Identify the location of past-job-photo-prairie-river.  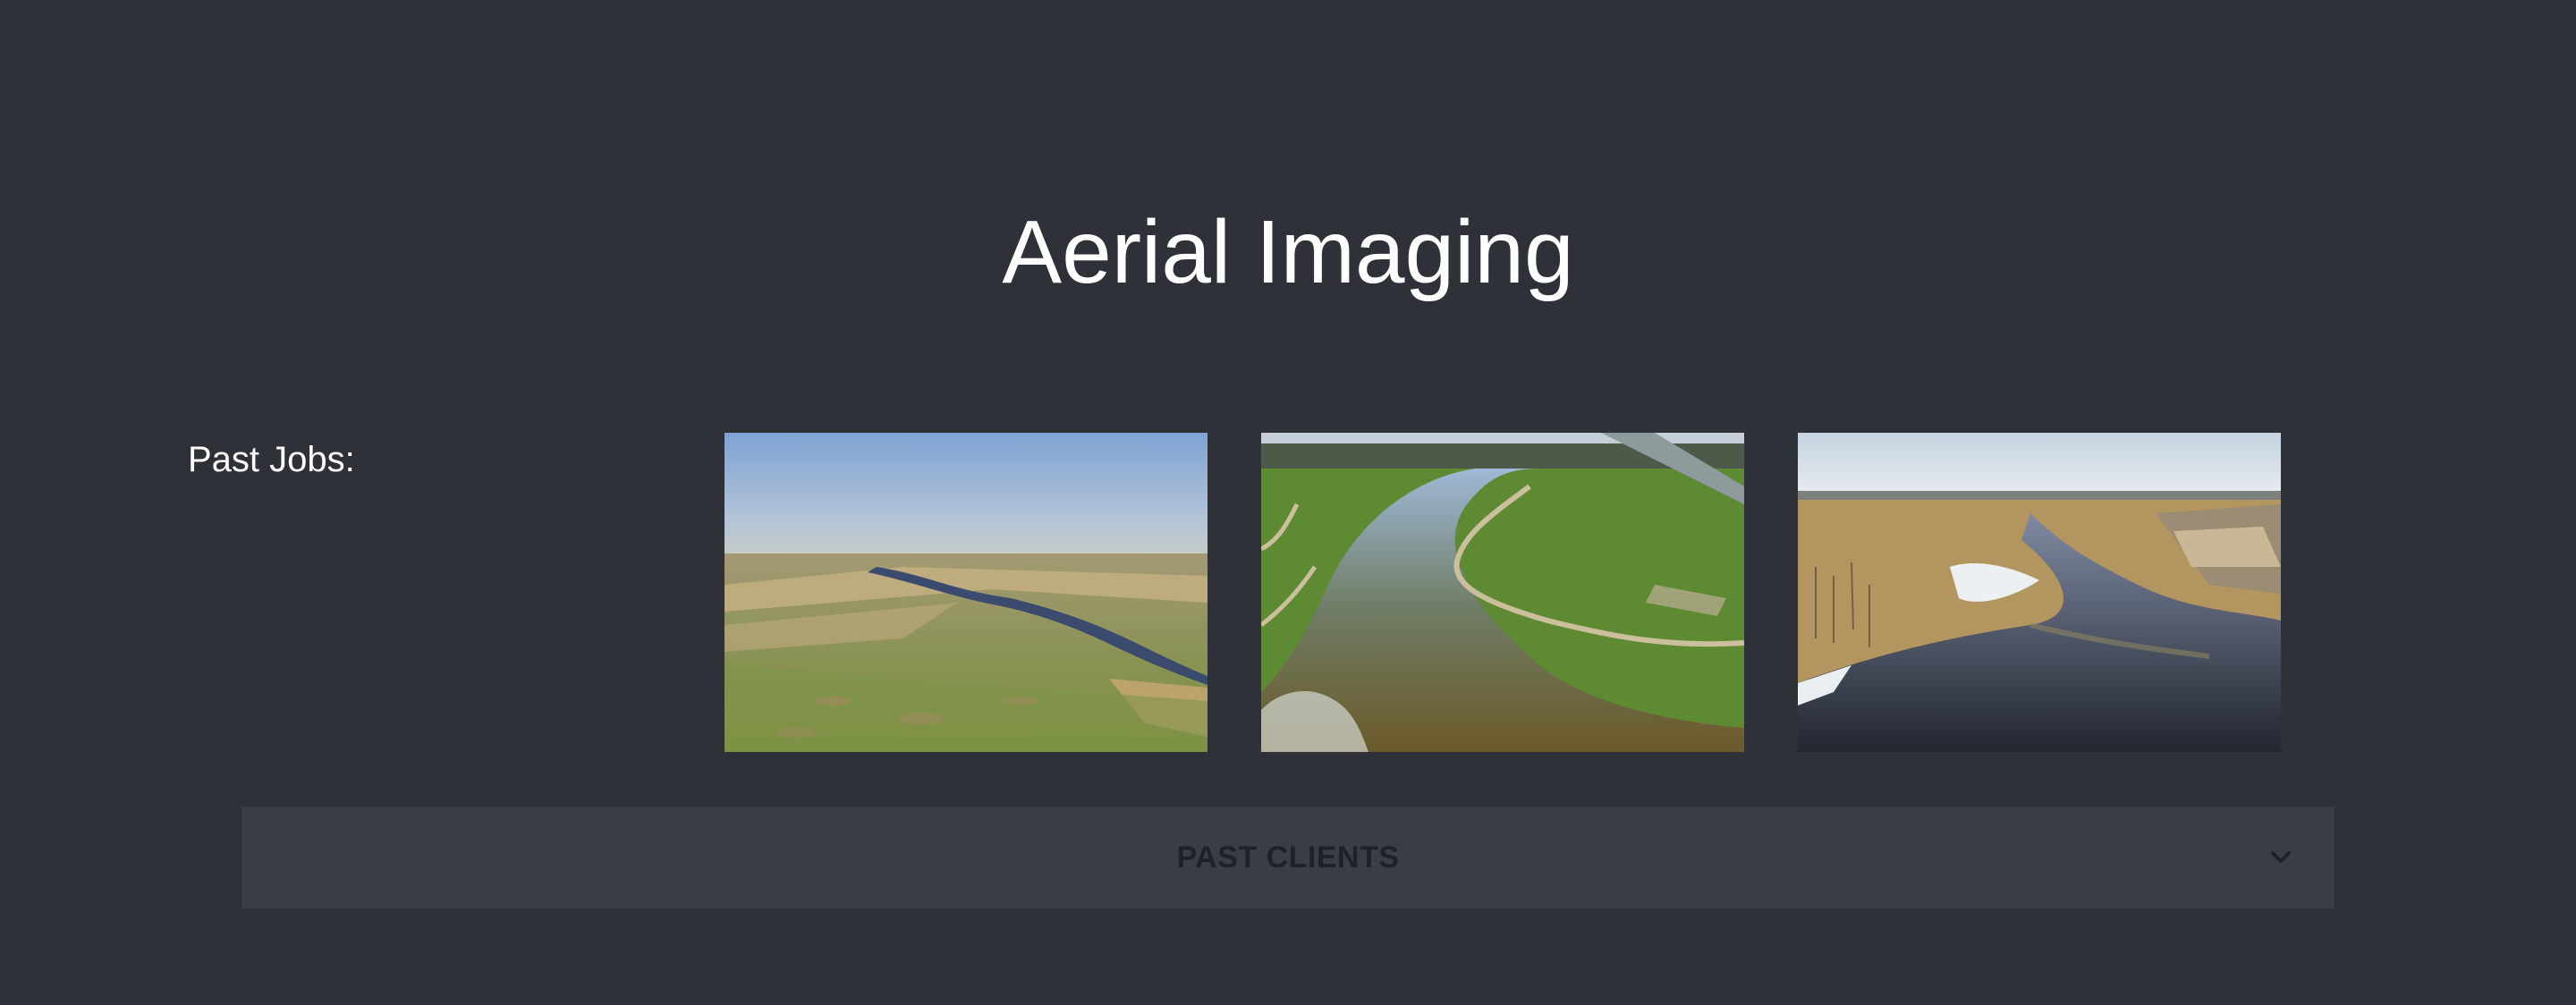
(966, 592).